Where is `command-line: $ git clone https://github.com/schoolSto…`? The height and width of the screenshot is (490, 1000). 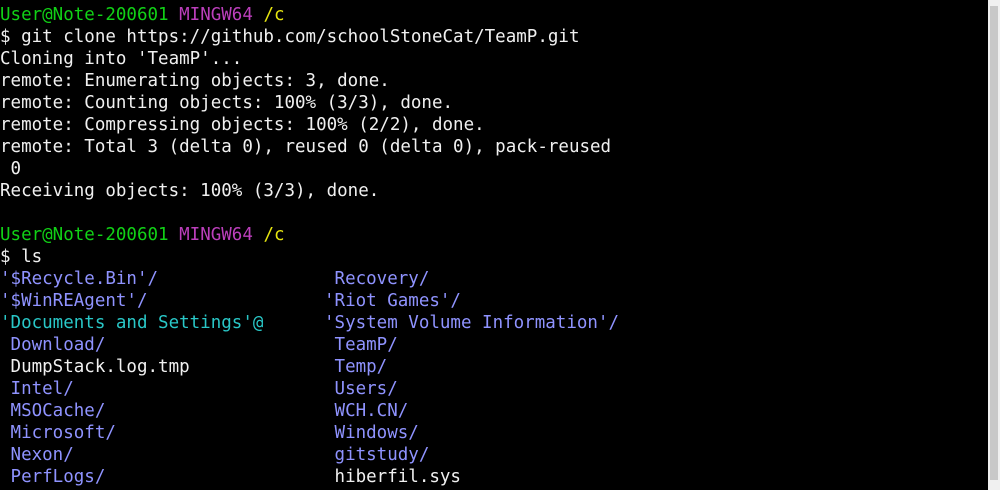
command-line: $ git clone https://github.com/schoolSto… is located at coordinates (290, 37).